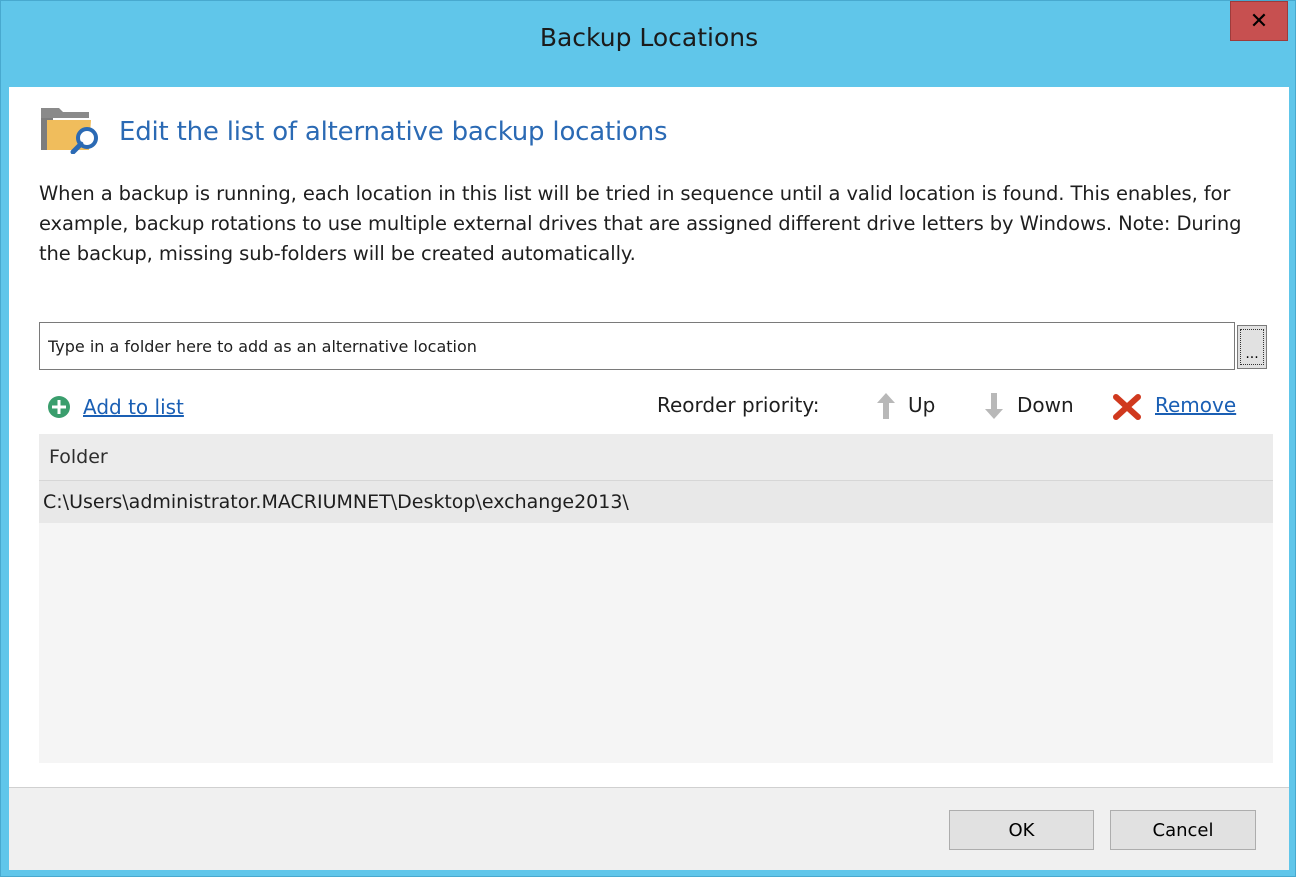 This screenshot has height=877, width=1296. What do you see at coordinates (921, 405) in the screenshot?
I see `up-button: Up` at bounding box center [921, 405].